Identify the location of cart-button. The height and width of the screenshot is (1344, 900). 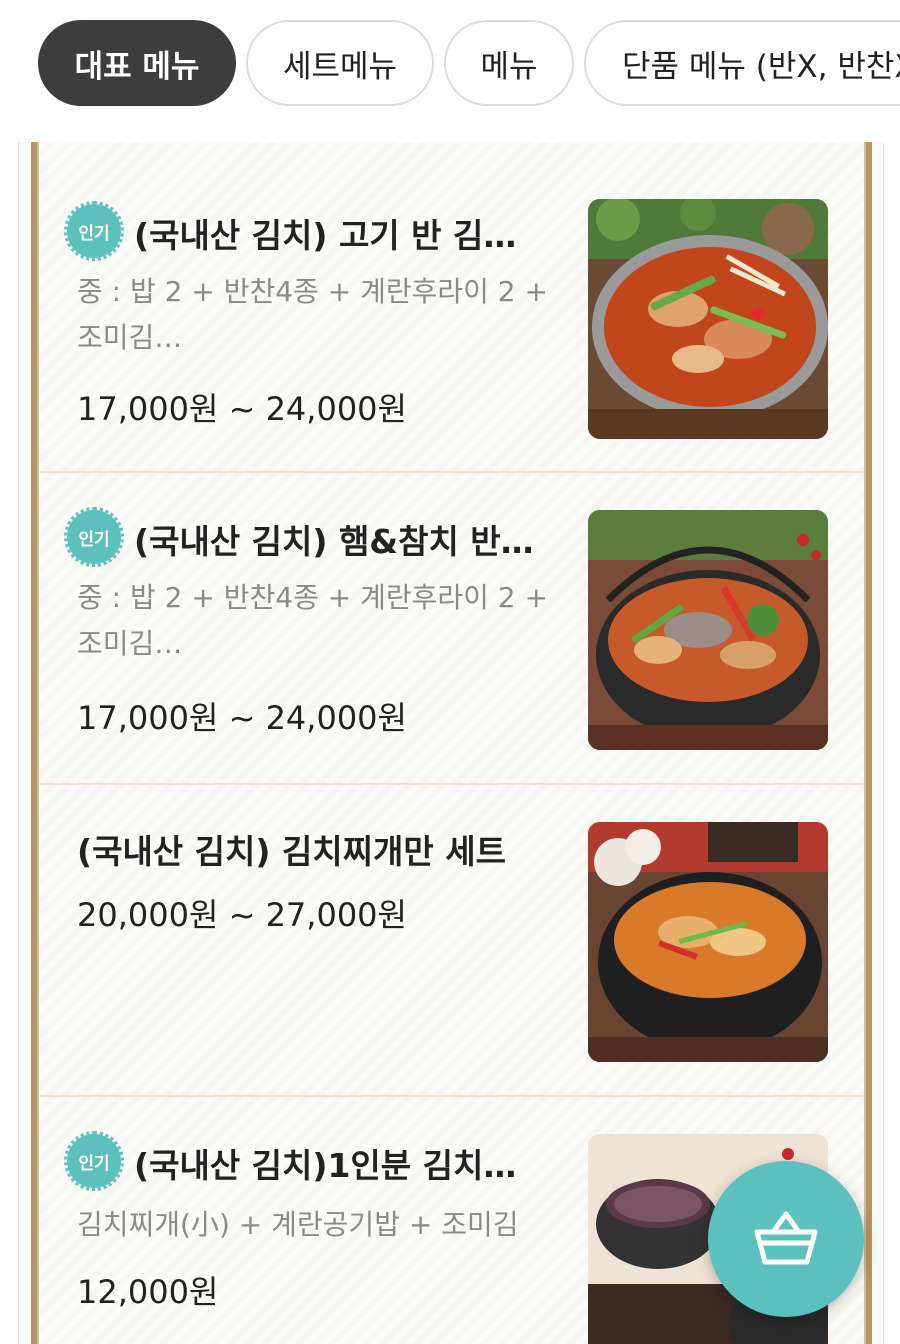
(786, 1239).